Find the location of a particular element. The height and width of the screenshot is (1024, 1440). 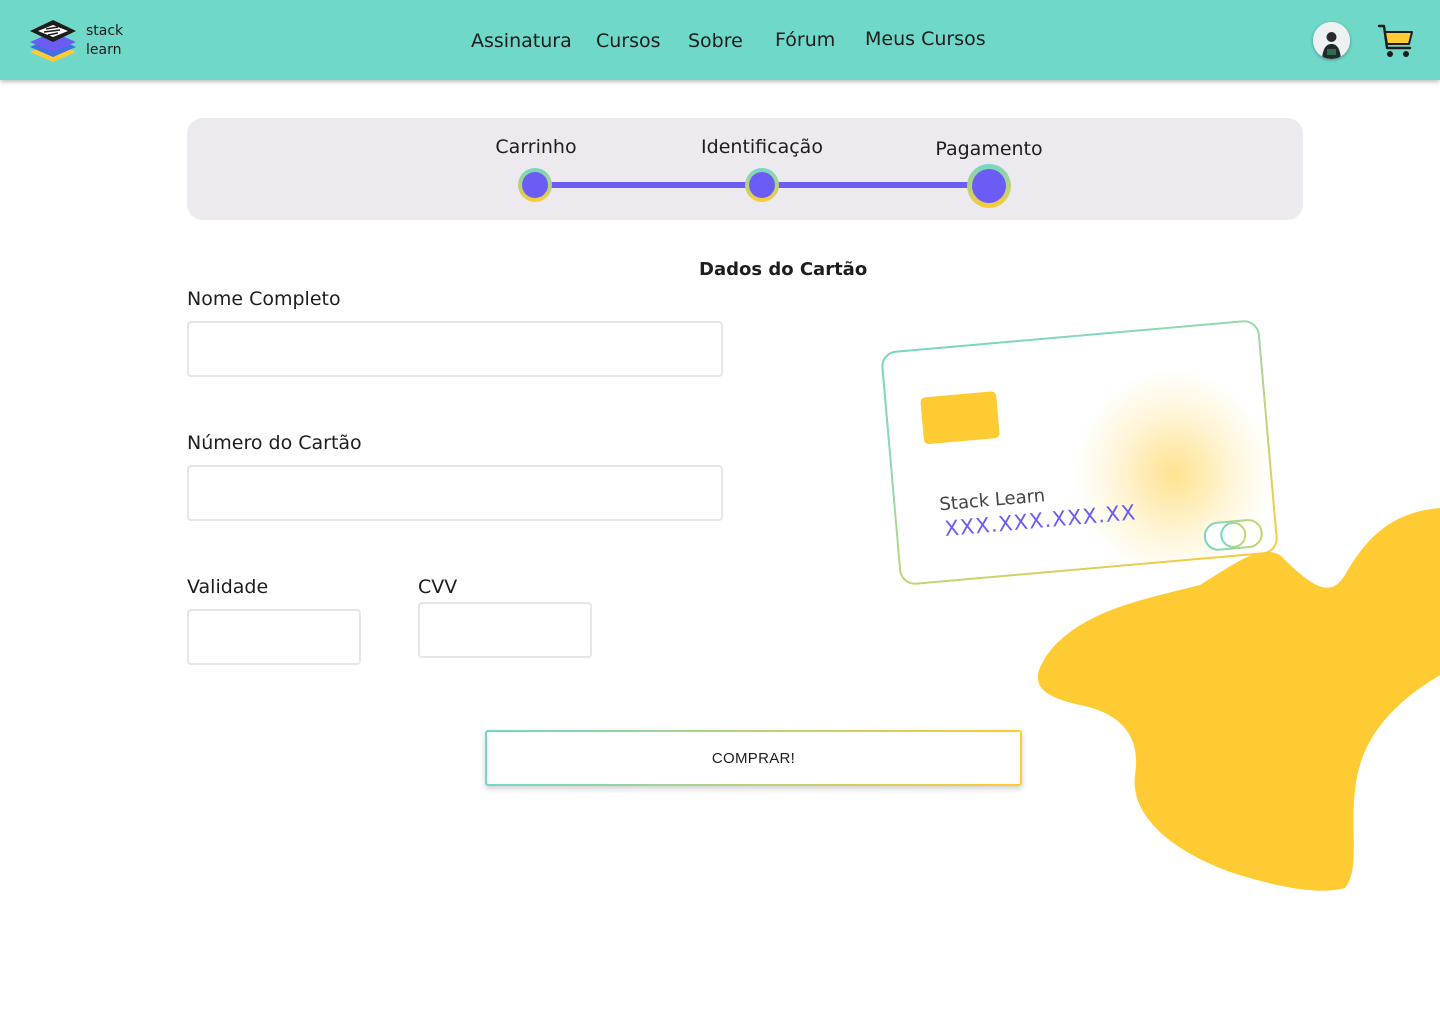

stacked-layers-logo-icon is located at coordinates (53, 41).